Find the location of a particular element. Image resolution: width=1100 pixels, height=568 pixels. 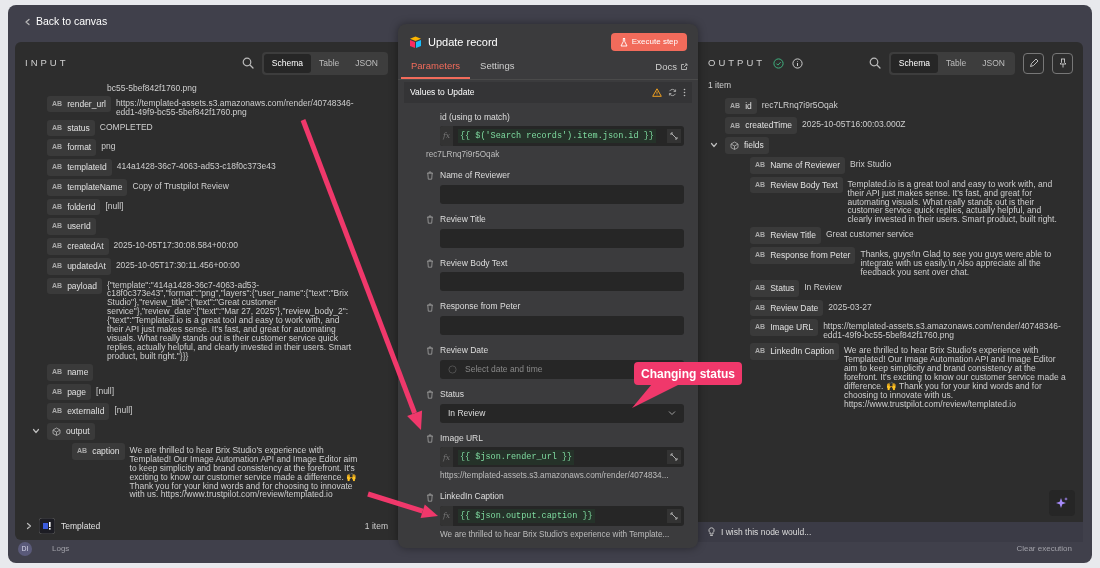

field-value: Thanks, guys!\n Glad to see you guys were able to integrate with us easily.\n Also appreciate all the feedback you sent over chat. is located at coordinates (956, 262).